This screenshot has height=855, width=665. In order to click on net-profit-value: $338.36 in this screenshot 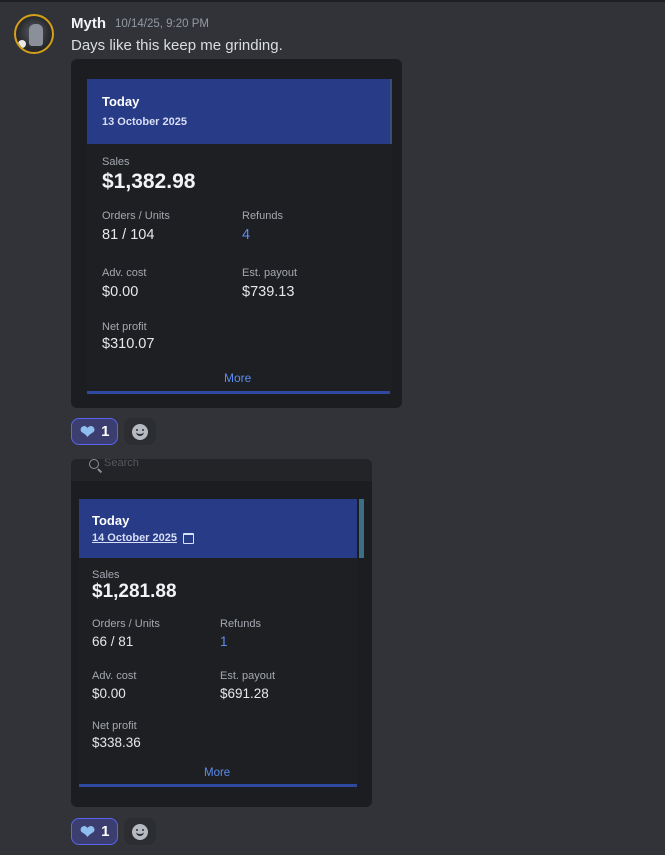, I will do `click(116, 742)`.